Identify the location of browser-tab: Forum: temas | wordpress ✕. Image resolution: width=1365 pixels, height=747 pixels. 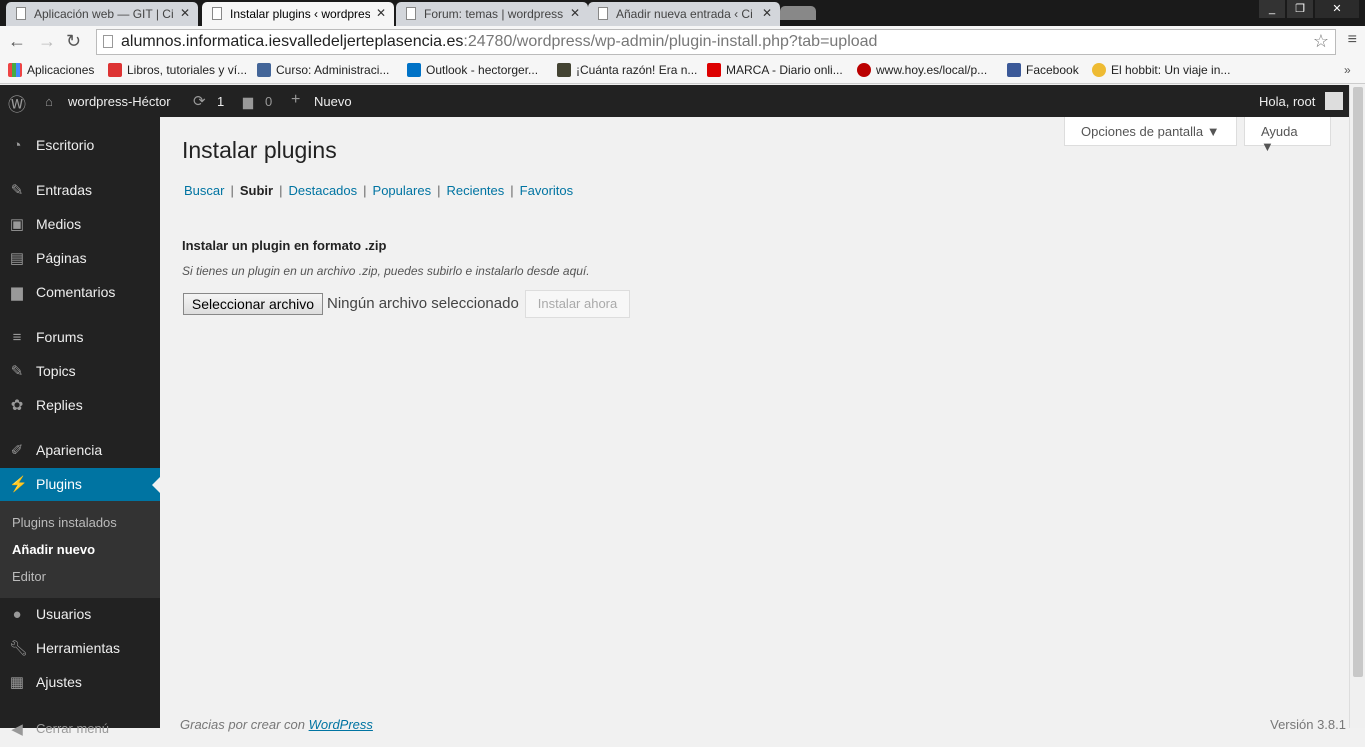
(492, 14).